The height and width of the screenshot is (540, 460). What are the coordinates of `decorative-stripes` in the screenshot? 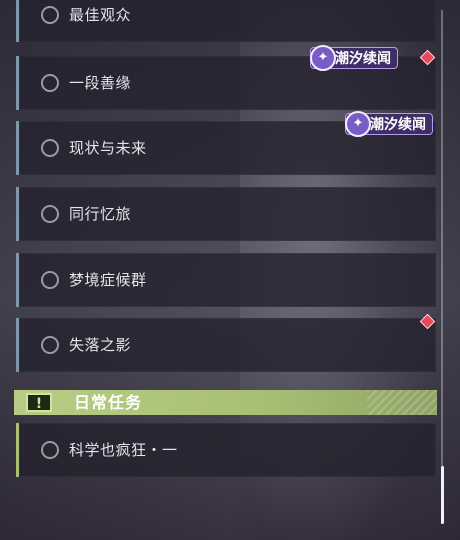 It's located at (402, 402).